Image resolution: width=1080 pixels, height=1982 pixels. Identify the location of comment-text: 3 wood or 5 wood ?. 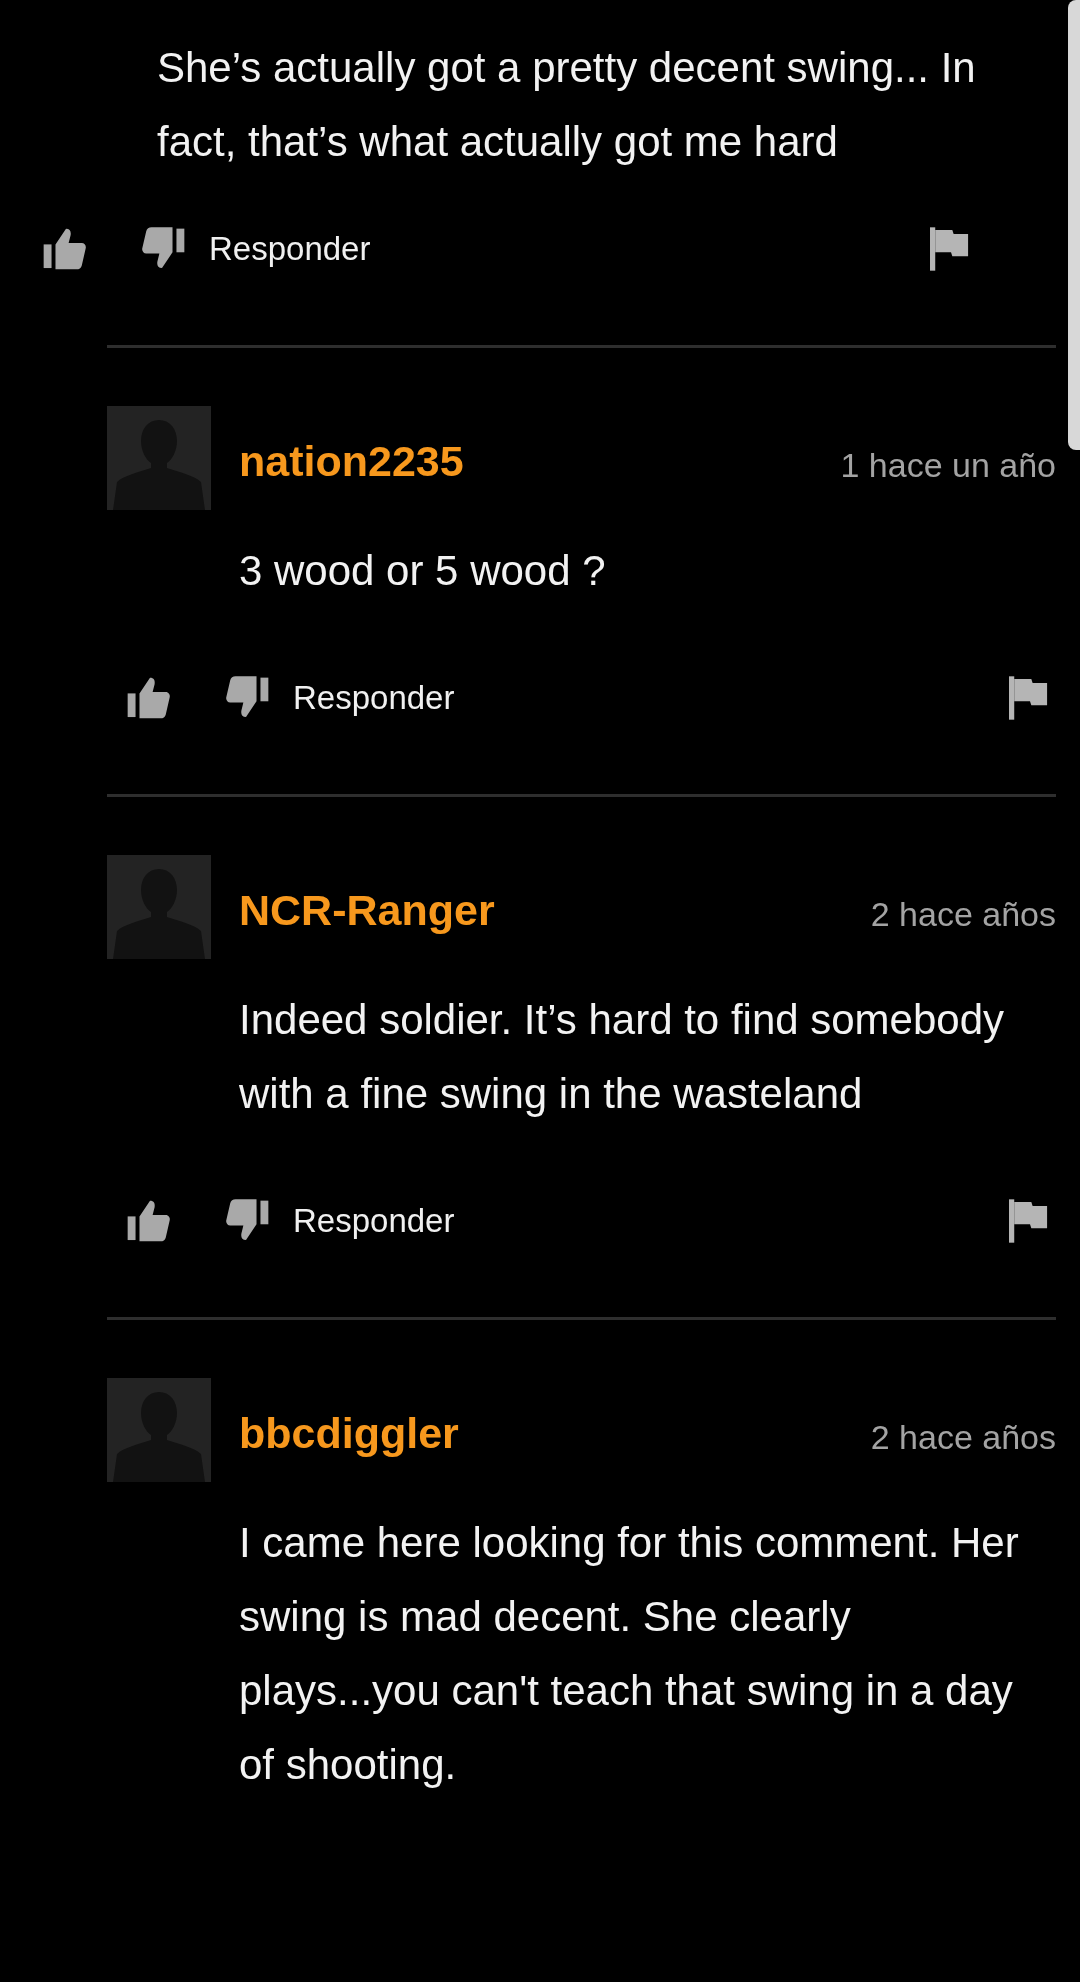
(423, 571).